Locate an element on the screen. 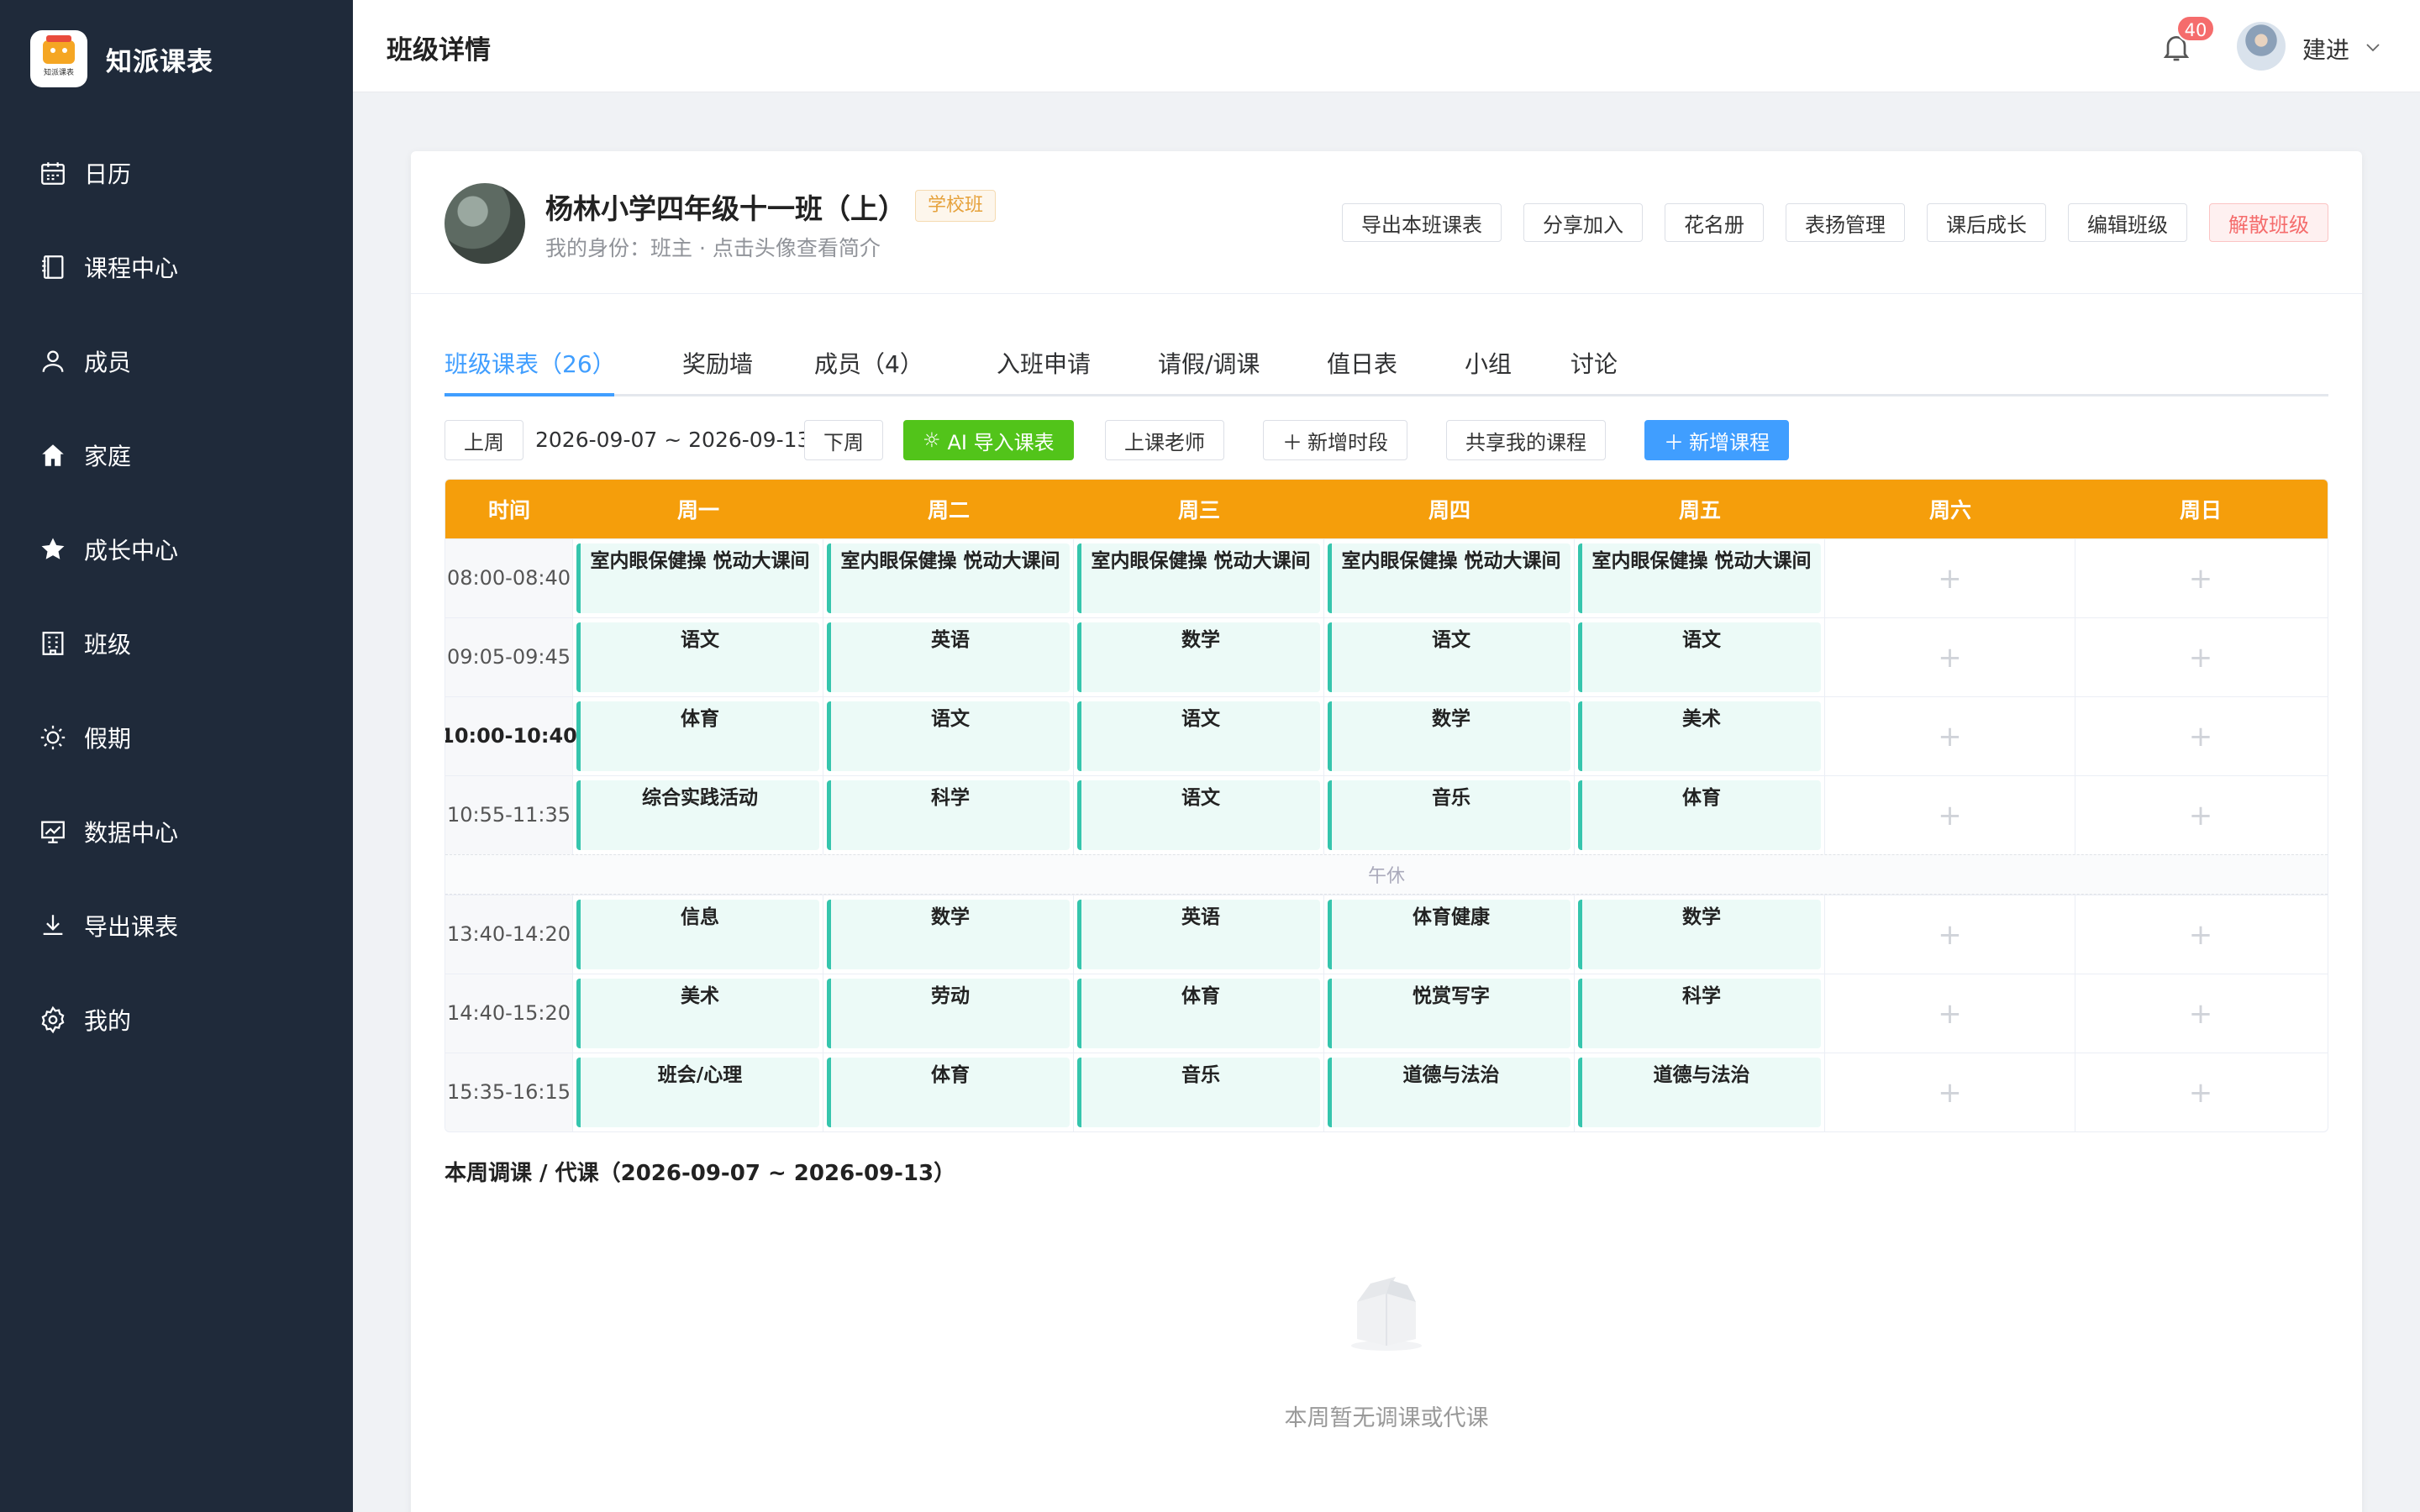 The width and height of the screenshot is (2420, 1512). day-cell: 室内眼保健操 悦动大课间 is located at coordinates (1700, 578).